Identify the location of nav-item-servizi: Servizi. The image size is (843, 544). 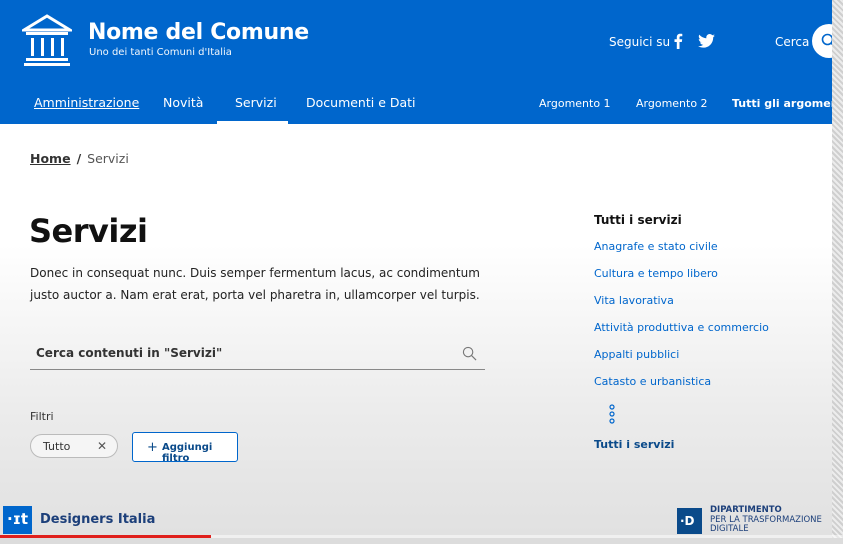
(256, 102).